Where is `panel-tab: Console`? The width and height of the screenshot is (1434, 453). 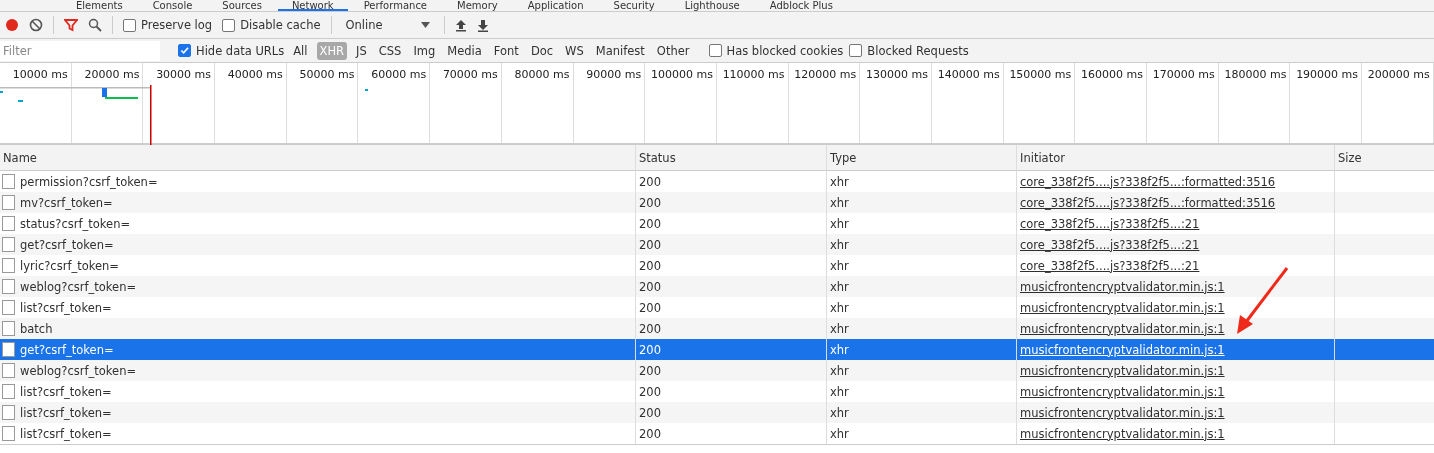
panel-tab: Console is located at coordinates (172, 5).